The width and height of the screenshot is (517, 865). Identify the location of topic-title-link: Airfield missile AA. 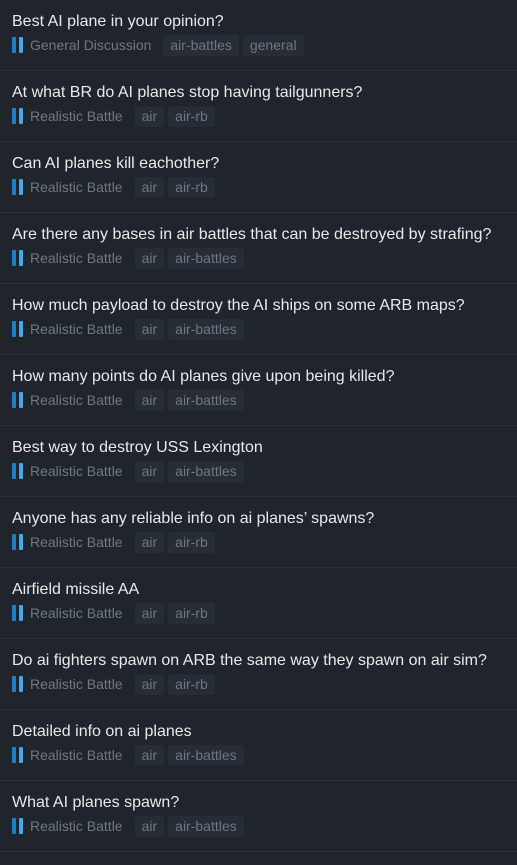
(258, 590).